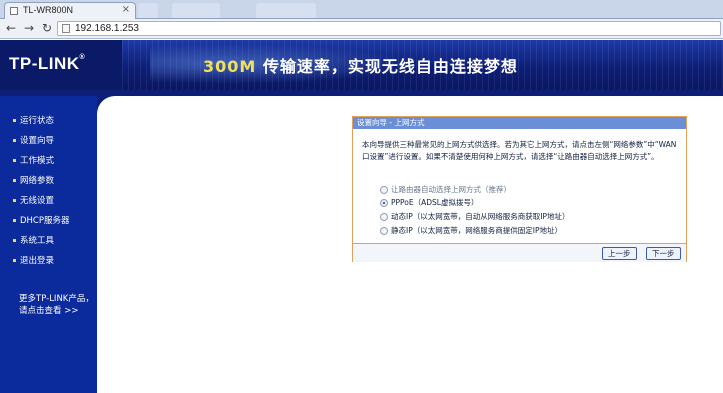  What do you see at coordinates (11, 28) in the screenshot?
I see `back-arrow-icon: ←` at bounding box center [11, 28].